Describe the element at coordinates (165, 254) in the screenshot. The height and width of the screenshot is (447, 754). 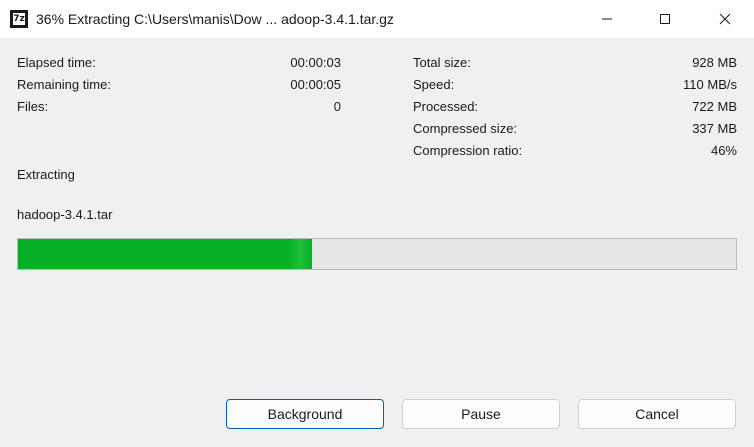
I see `progress-bar-fill` at that location.